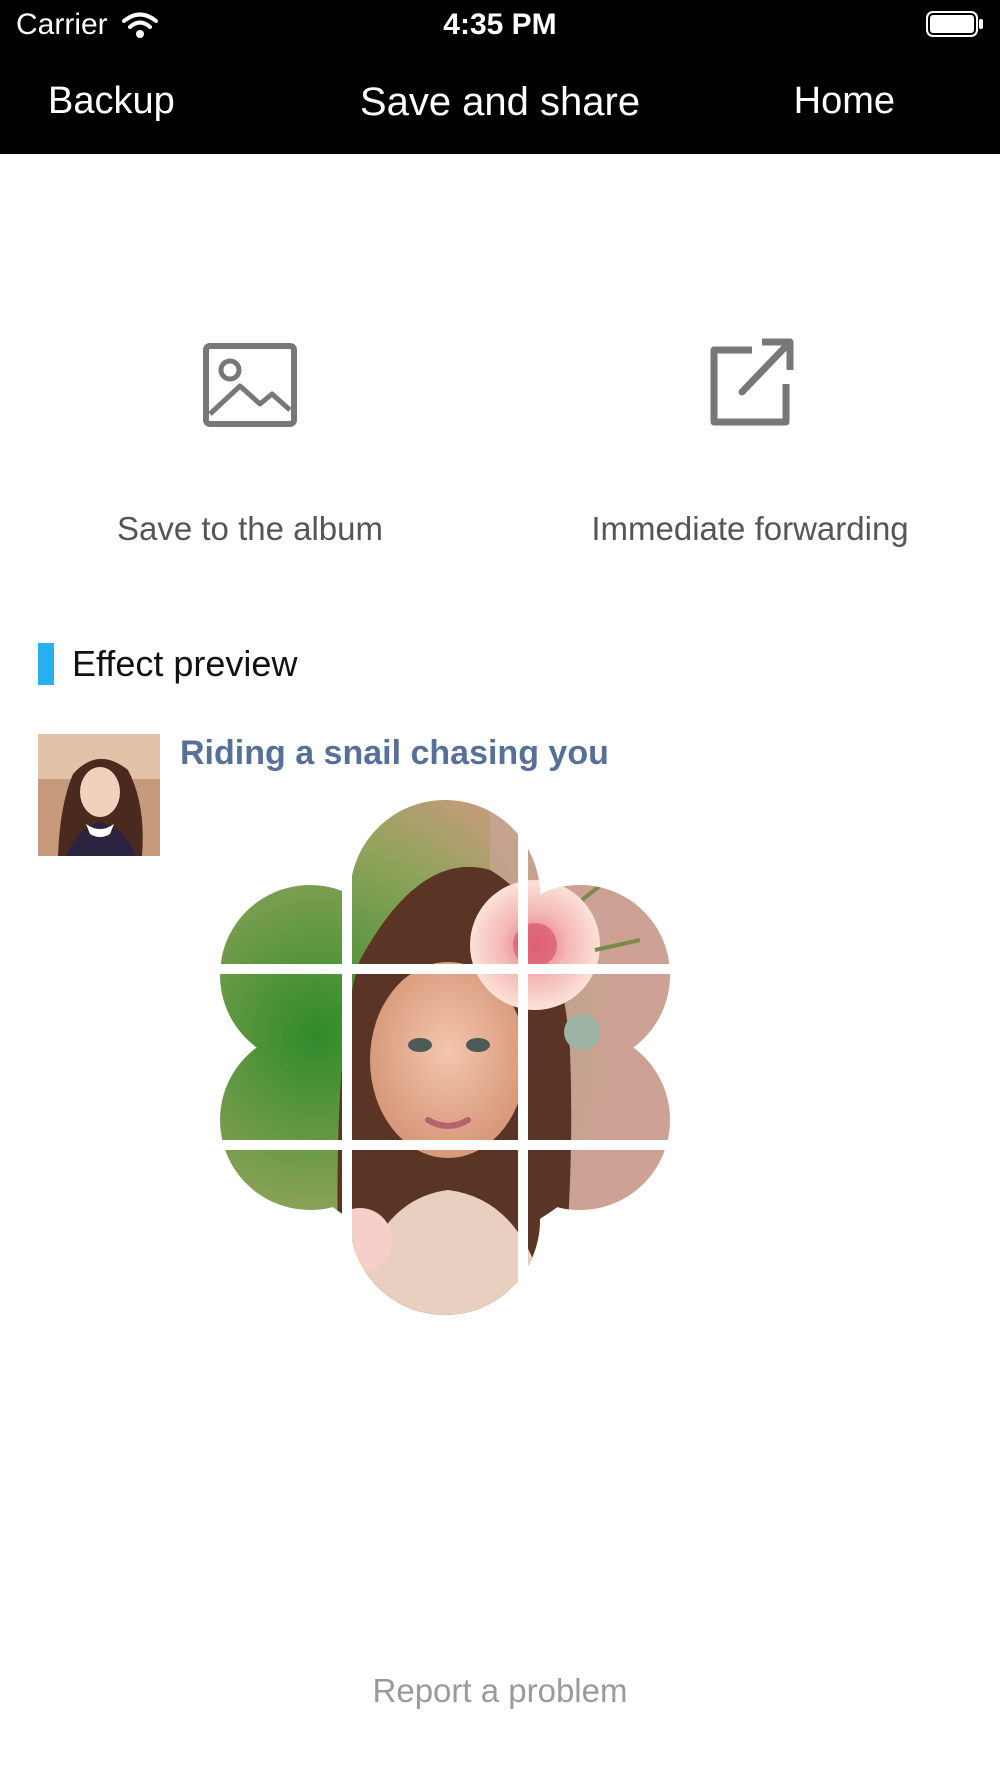 The width and height of the screenshot is (1000, 1778). I want to click on section-accent-bar, so click(46, 664).